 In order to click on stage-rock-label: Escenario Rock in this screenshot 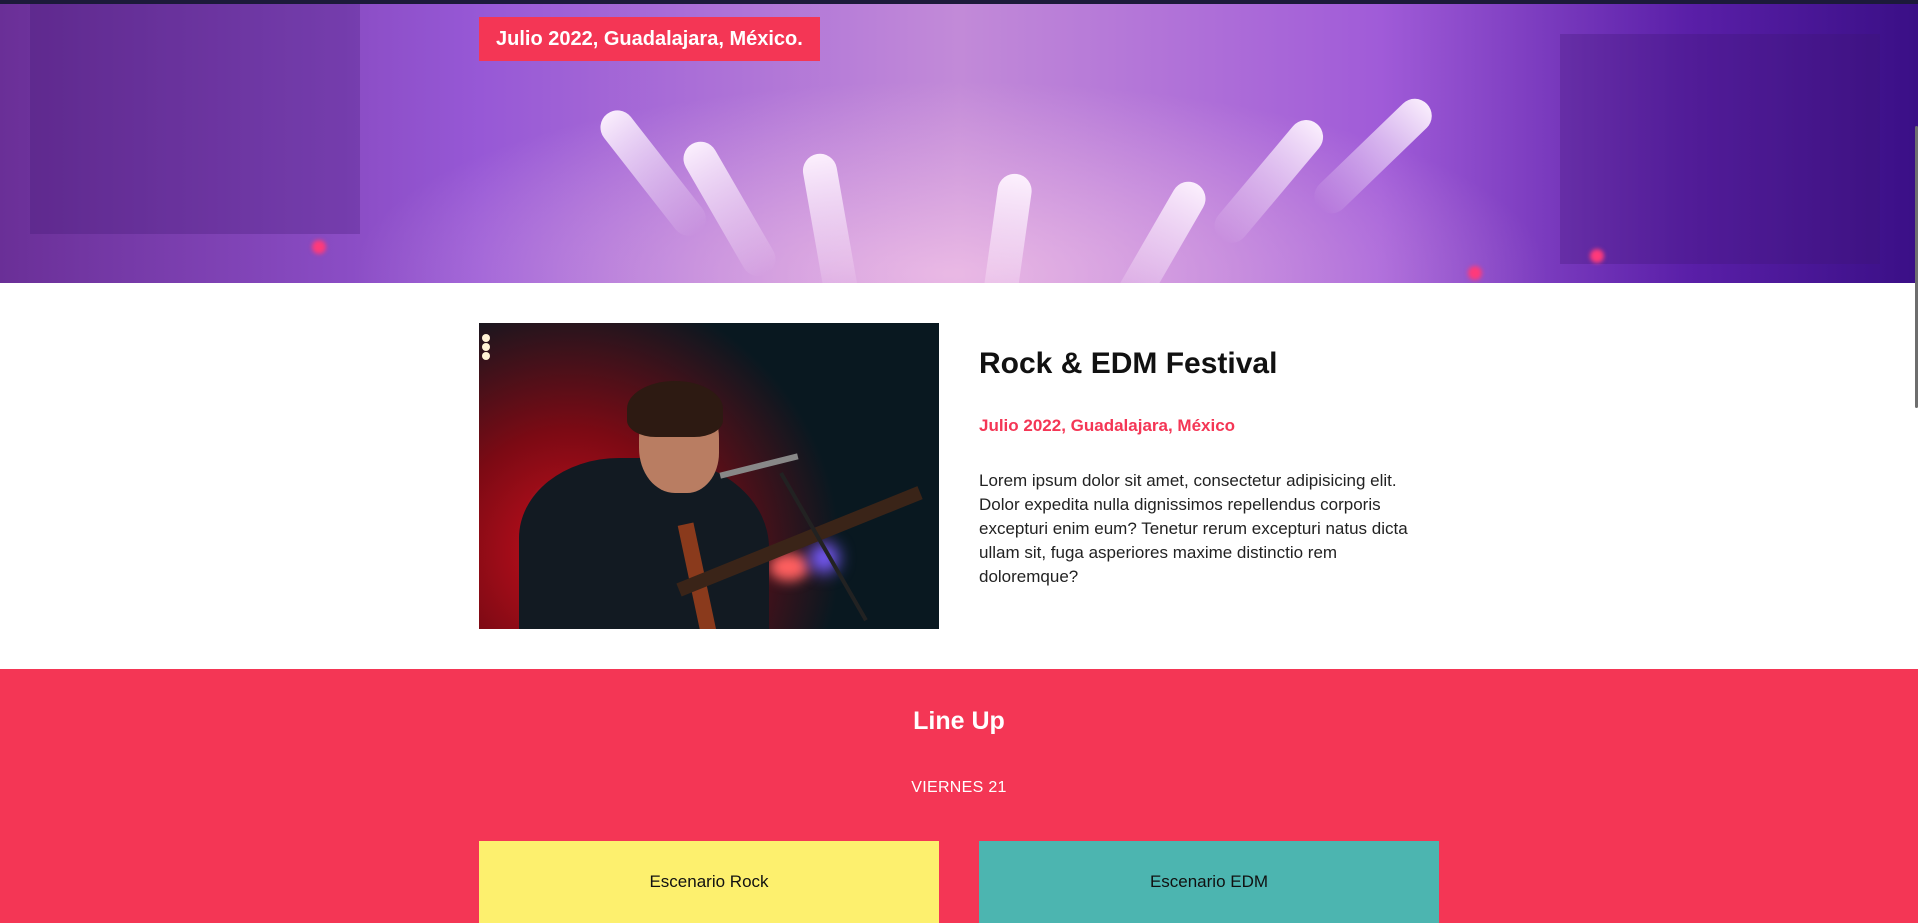, I will do `click(709, 881)`.